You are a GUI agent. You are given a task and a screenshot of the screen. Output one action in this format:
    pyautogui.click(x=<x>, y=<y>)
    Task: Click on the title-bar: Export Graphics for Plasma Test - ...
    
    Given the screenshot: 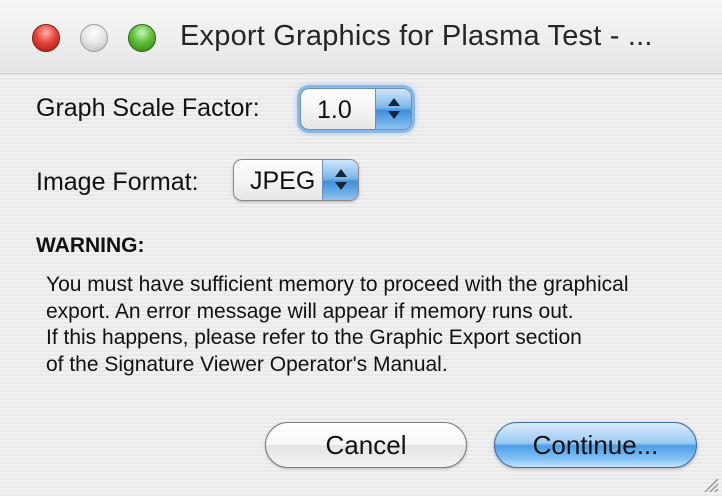 What is the action you would take?
    pyautogui.click(x=361, y=37)
    